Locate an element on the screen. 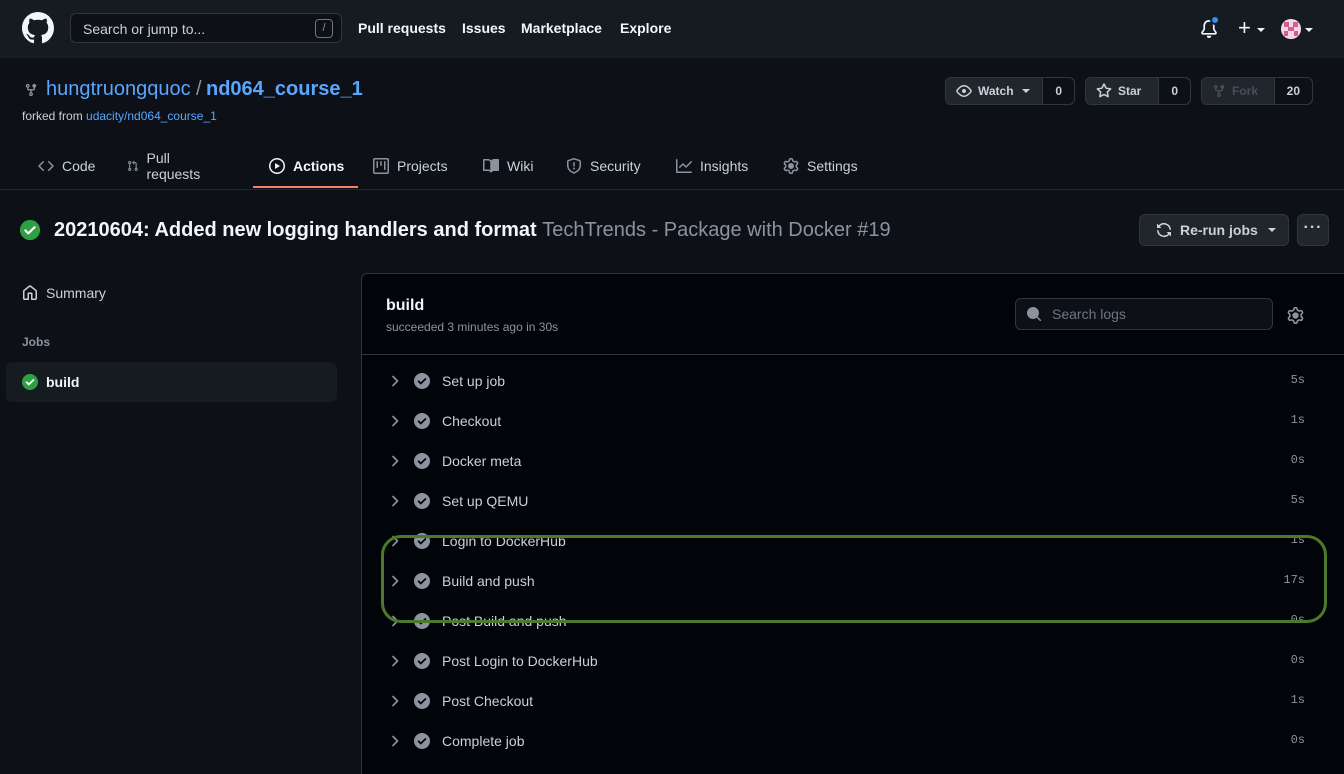  shield-icon is located at coordinates (574, 166).